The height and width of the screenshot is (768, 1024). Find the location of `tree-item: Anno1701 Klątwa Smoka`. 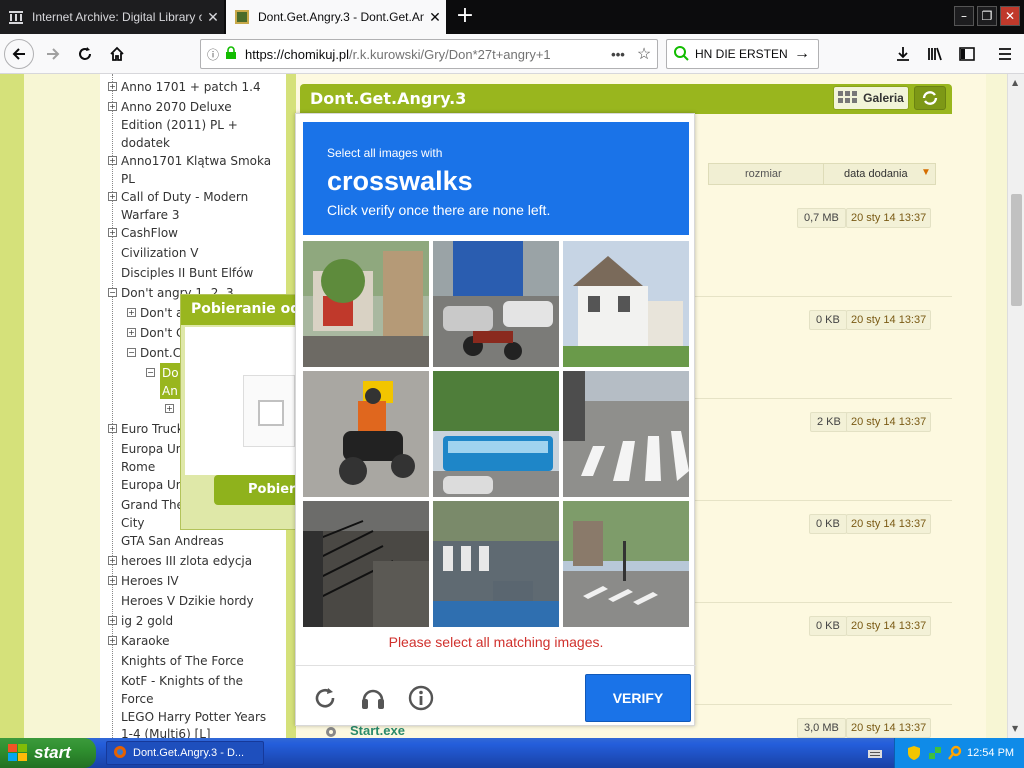

tree-item: Anno1701 Klątwa Smoka is located at coordinates (196, 161).